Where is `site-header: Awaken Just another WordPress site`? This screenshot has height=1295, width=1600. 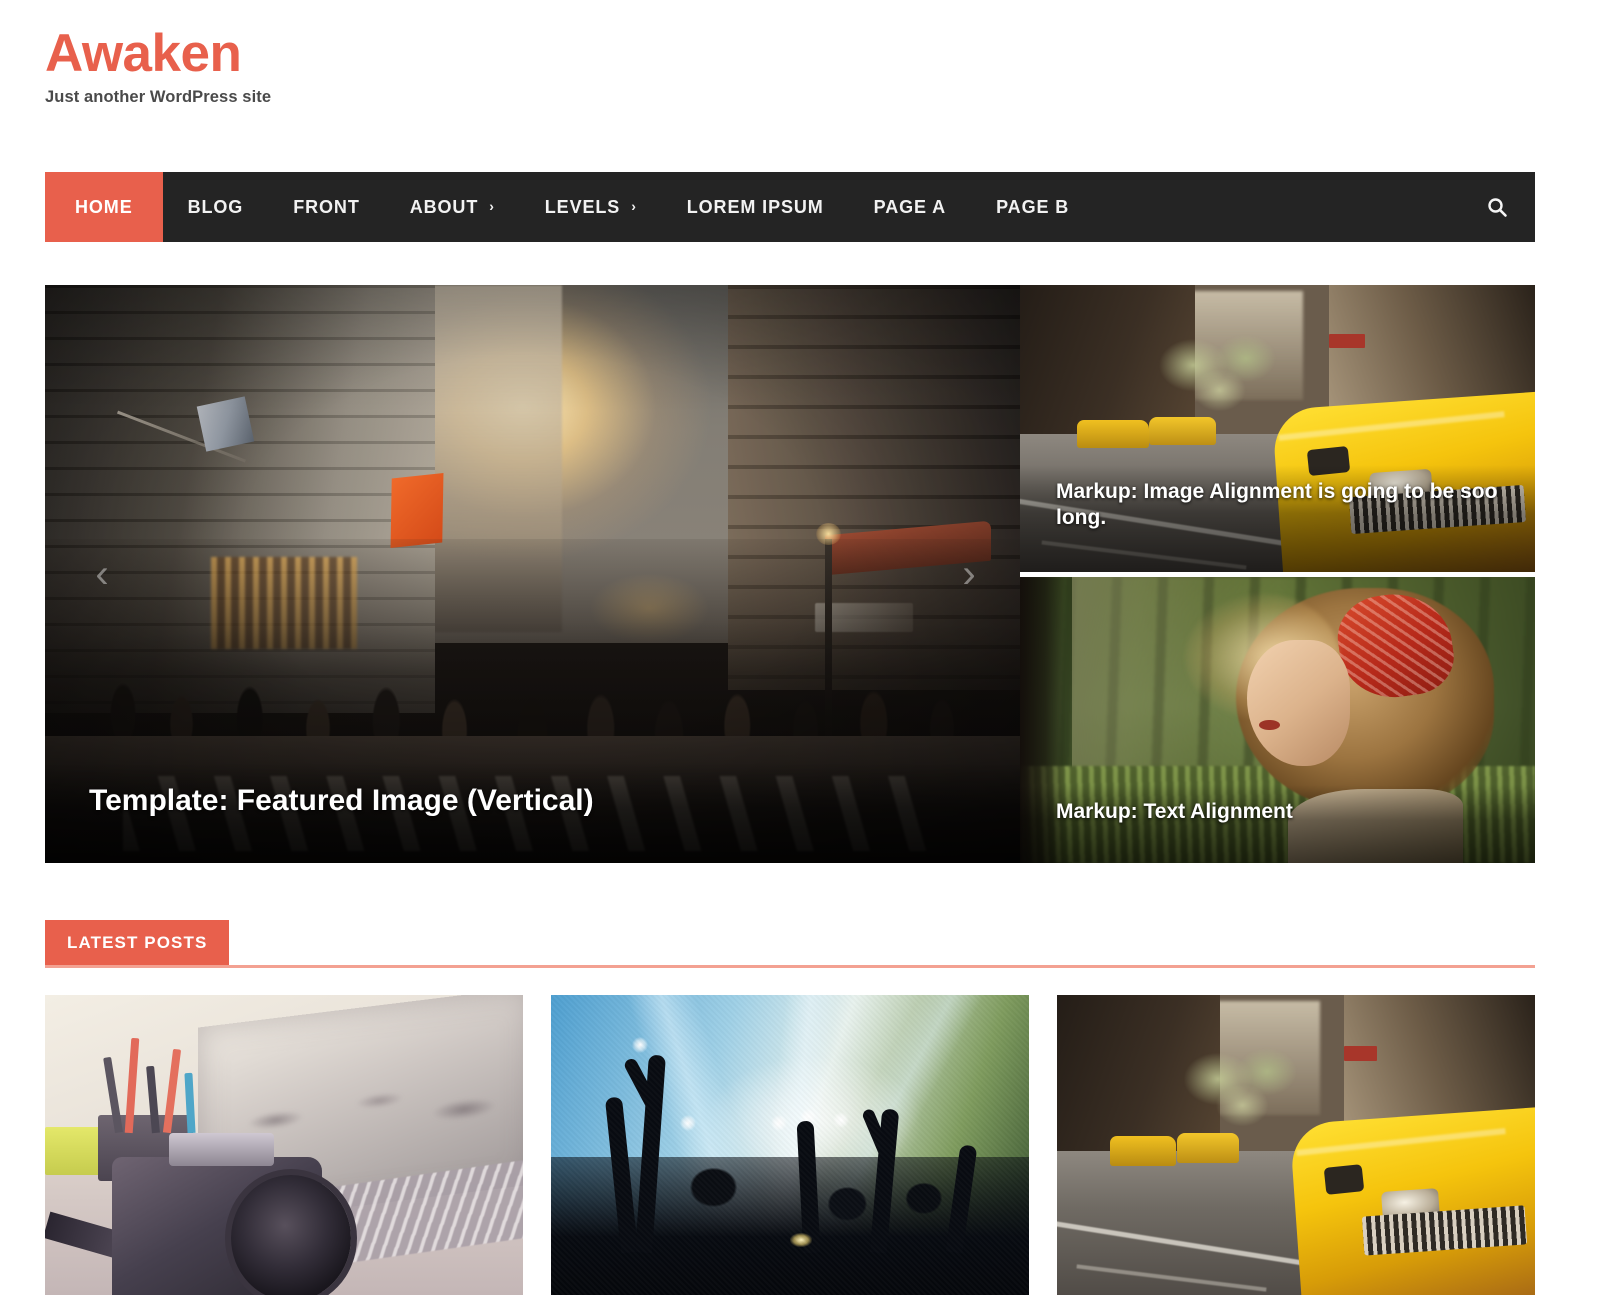 site-header: Awaken Just another WordPress site is located at coordinates (790, 81).